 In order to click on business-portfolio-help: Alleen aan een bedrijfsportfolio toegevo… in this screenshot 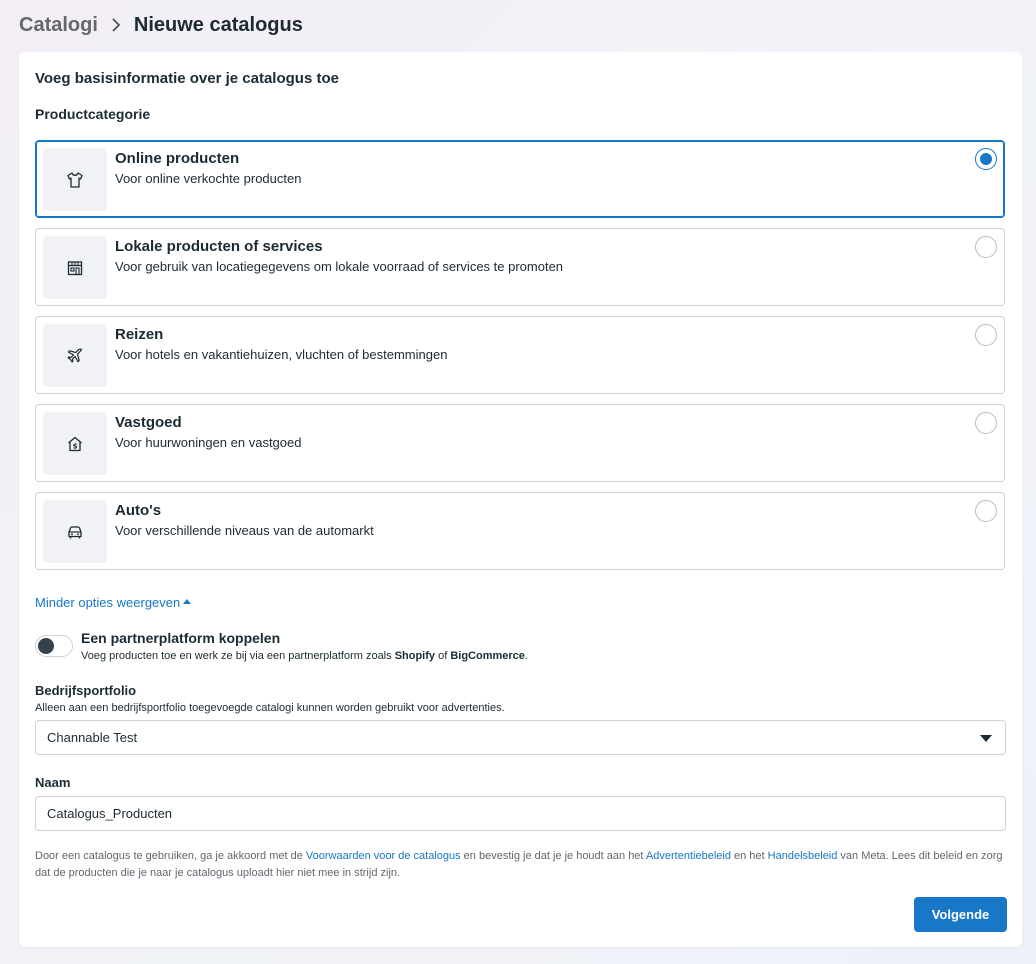, I will do `click(270, 708)`.